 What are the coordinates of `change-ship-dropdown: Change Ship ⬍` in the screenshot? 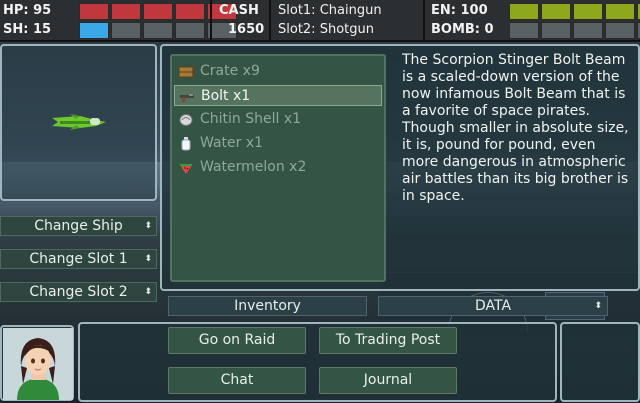 It's located at (78, 226).